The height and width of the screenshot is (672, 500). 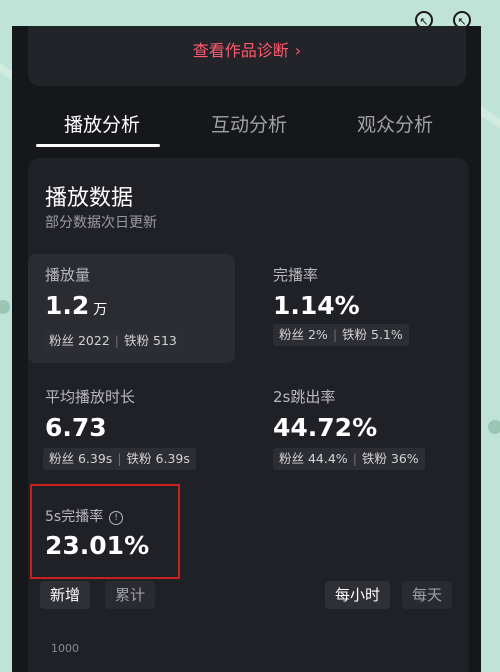 I want to click on toggle-hourly: 每小时, so click(x=358, y=595).